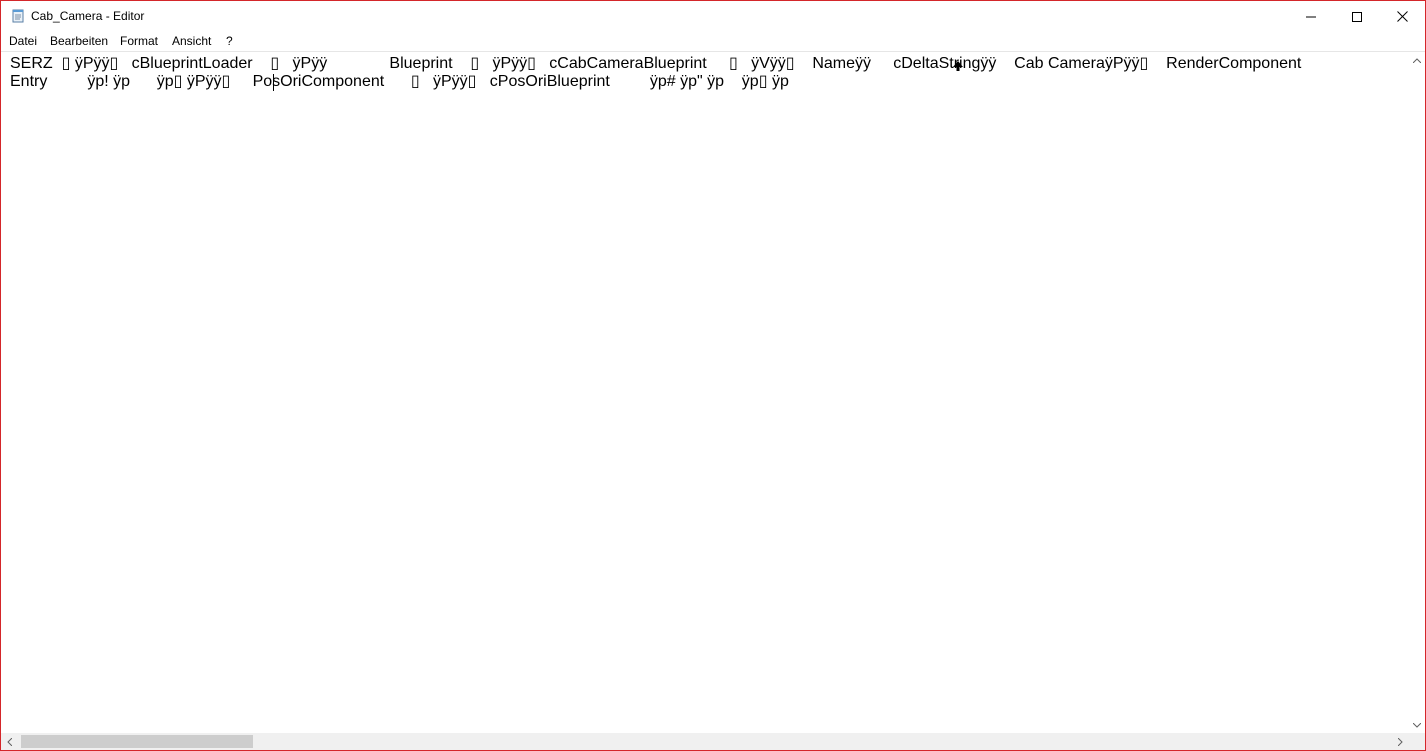  Describe the element at coordinates (139, 41) in the screenshot. I see `menu-item-format: Format` at that location.